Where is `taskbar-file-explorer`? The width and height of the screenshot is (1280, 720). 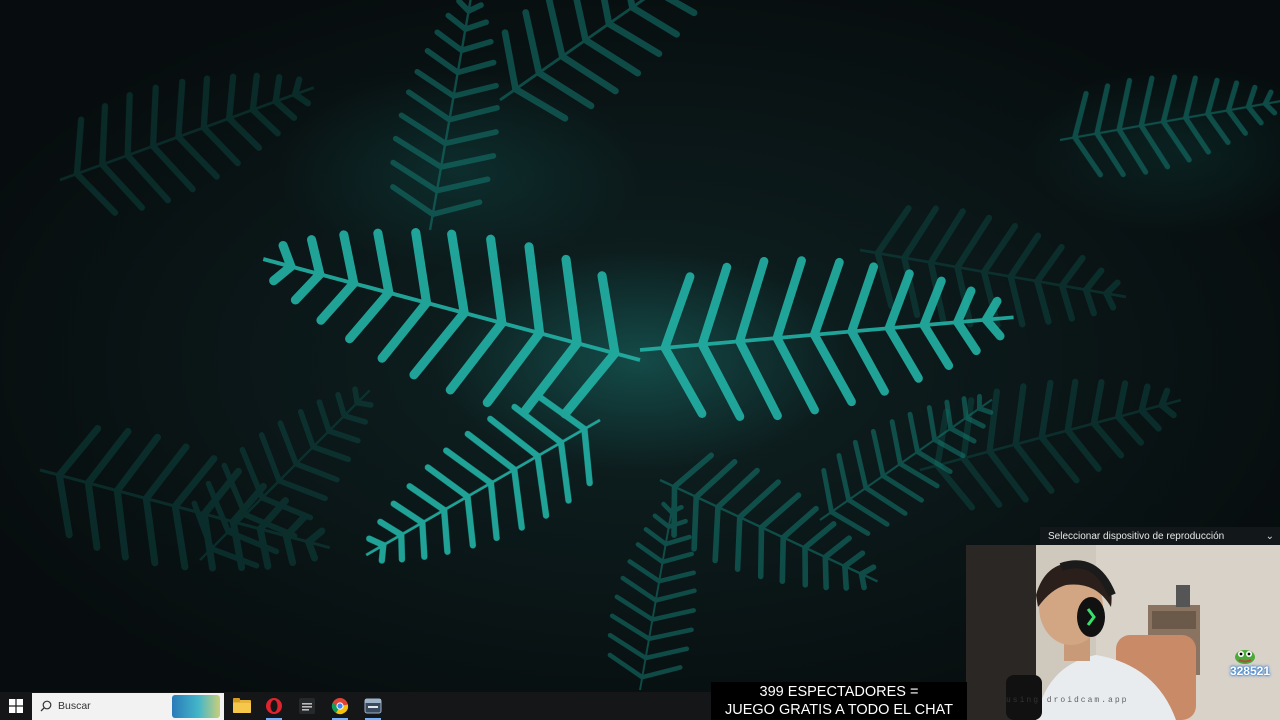
taskbar-file-explorer is located at coordinates (242, 706).